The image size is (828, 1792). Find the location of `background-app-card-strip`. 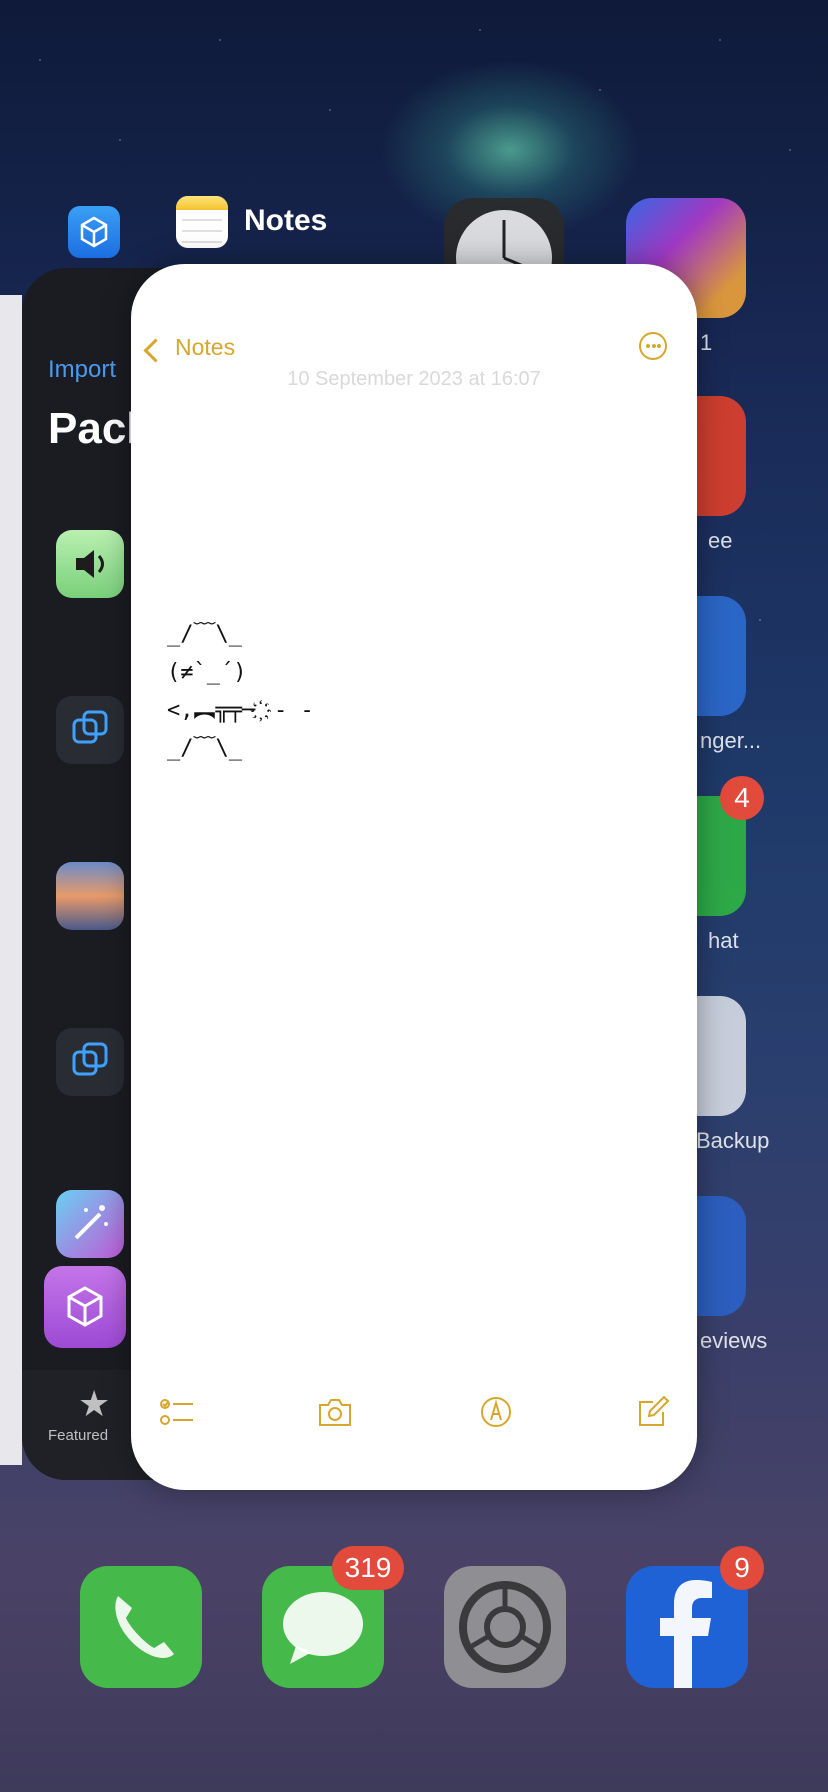

background-app-card-strip is located at coordinates (11, 880).